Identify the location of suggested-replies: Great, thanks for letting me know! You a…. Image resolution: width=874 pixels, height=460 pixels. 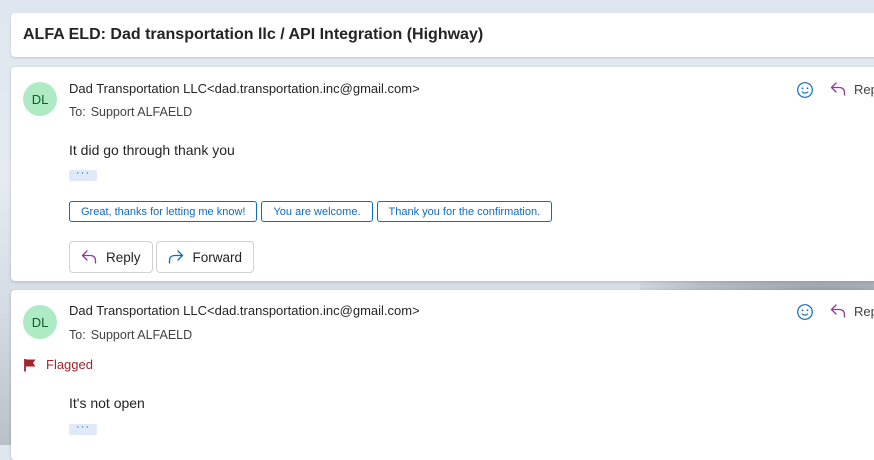
(311, 211).